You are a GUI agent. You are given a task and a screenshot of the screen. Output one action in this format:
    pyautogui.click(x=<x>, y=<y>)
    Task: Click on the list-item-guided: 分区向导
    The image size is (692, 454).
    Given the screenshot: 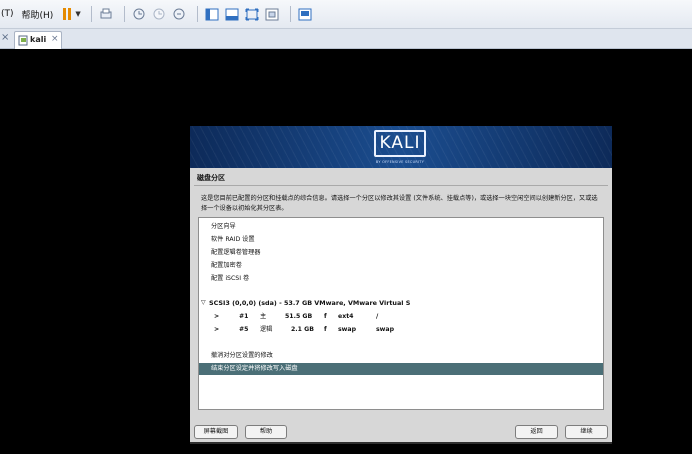 What is the action you would take?
    pyautogui.click(x=401, y=227)
    